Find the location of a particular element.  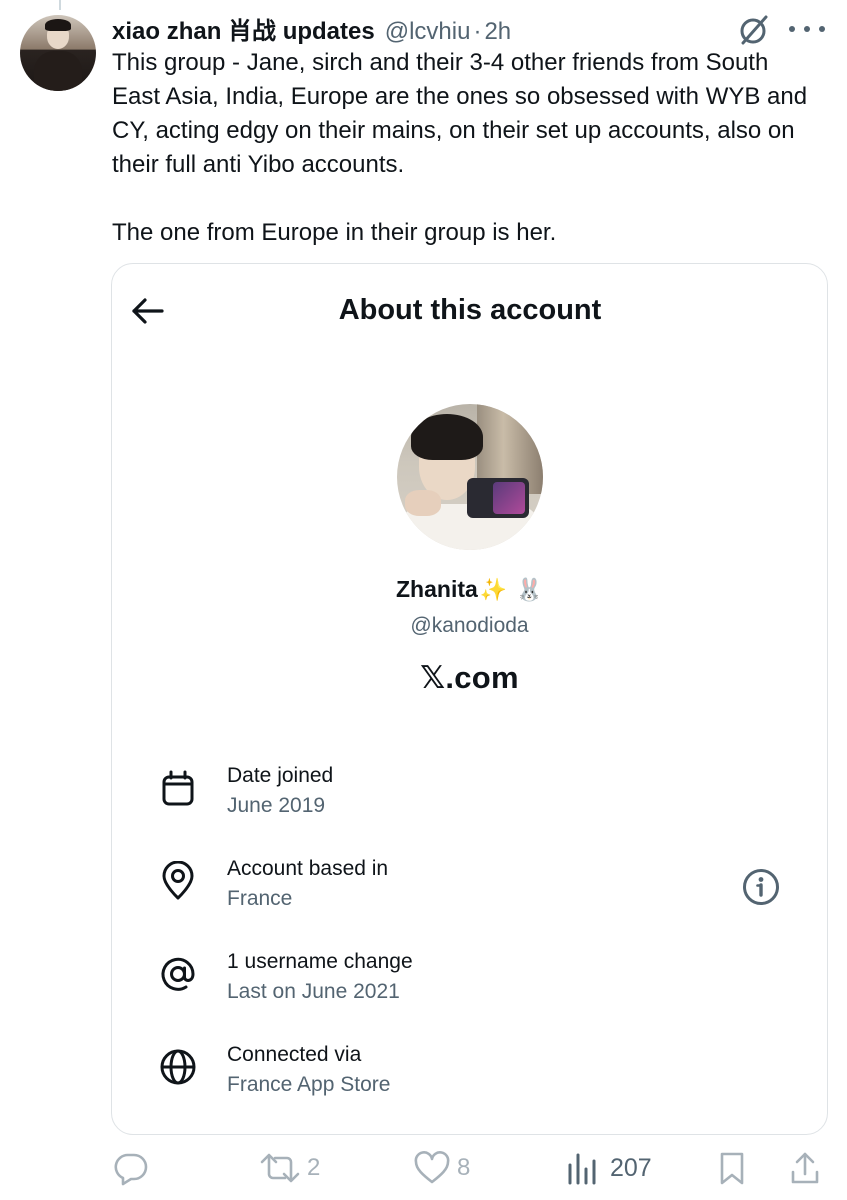

reply-button is located at coordinates (134, 1168).